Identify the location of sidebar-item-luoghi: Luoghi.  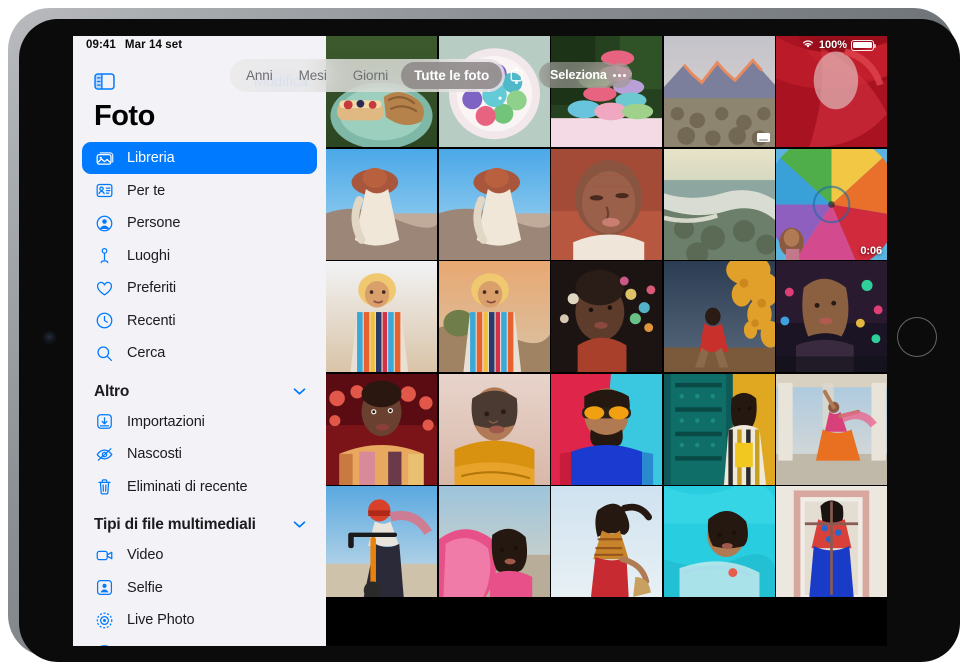
(199, 256).